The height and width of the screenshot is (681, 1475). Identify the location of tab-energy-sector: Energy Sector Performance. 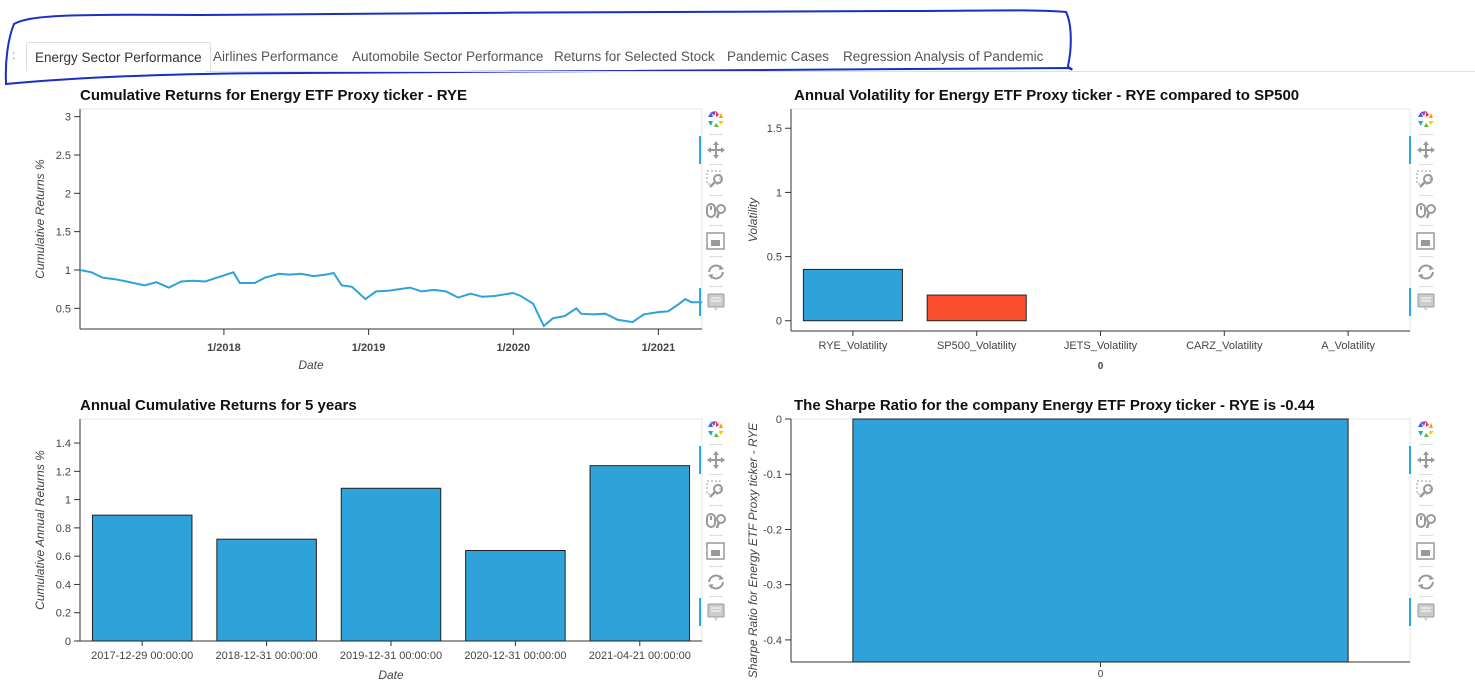
(118, 56).